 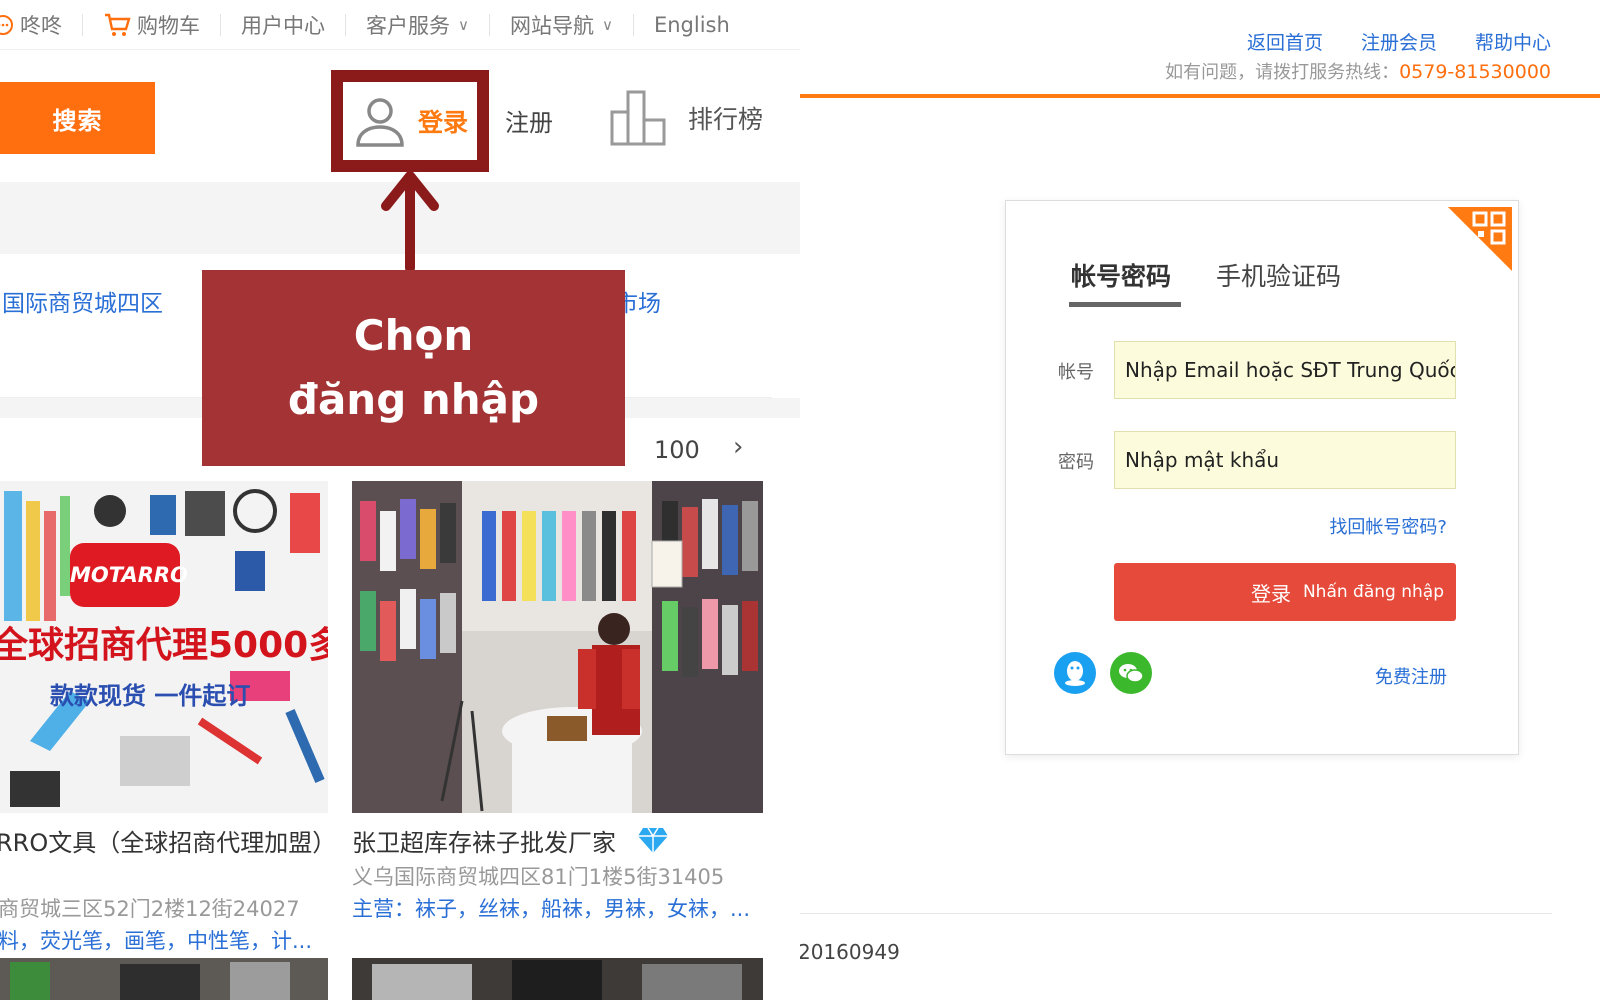 What do you see at coordinates (677, 450) in the screenshot?
I see `pager-total: 100` at bounding box center [677, 450].